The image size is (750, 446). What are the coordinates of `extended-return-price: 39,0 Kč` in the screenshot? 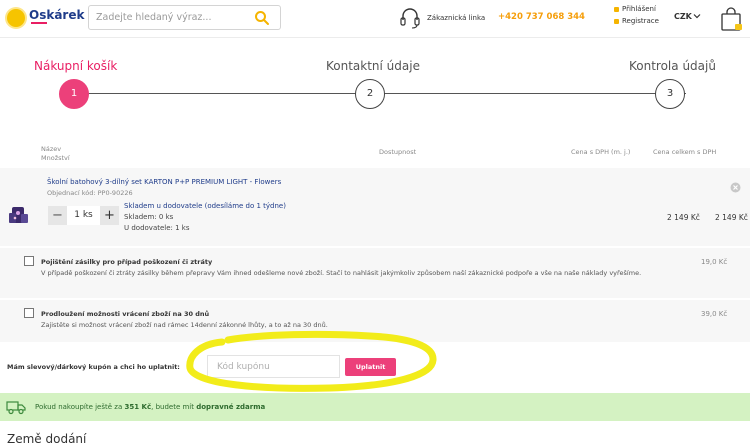 It's located at (714, 314).